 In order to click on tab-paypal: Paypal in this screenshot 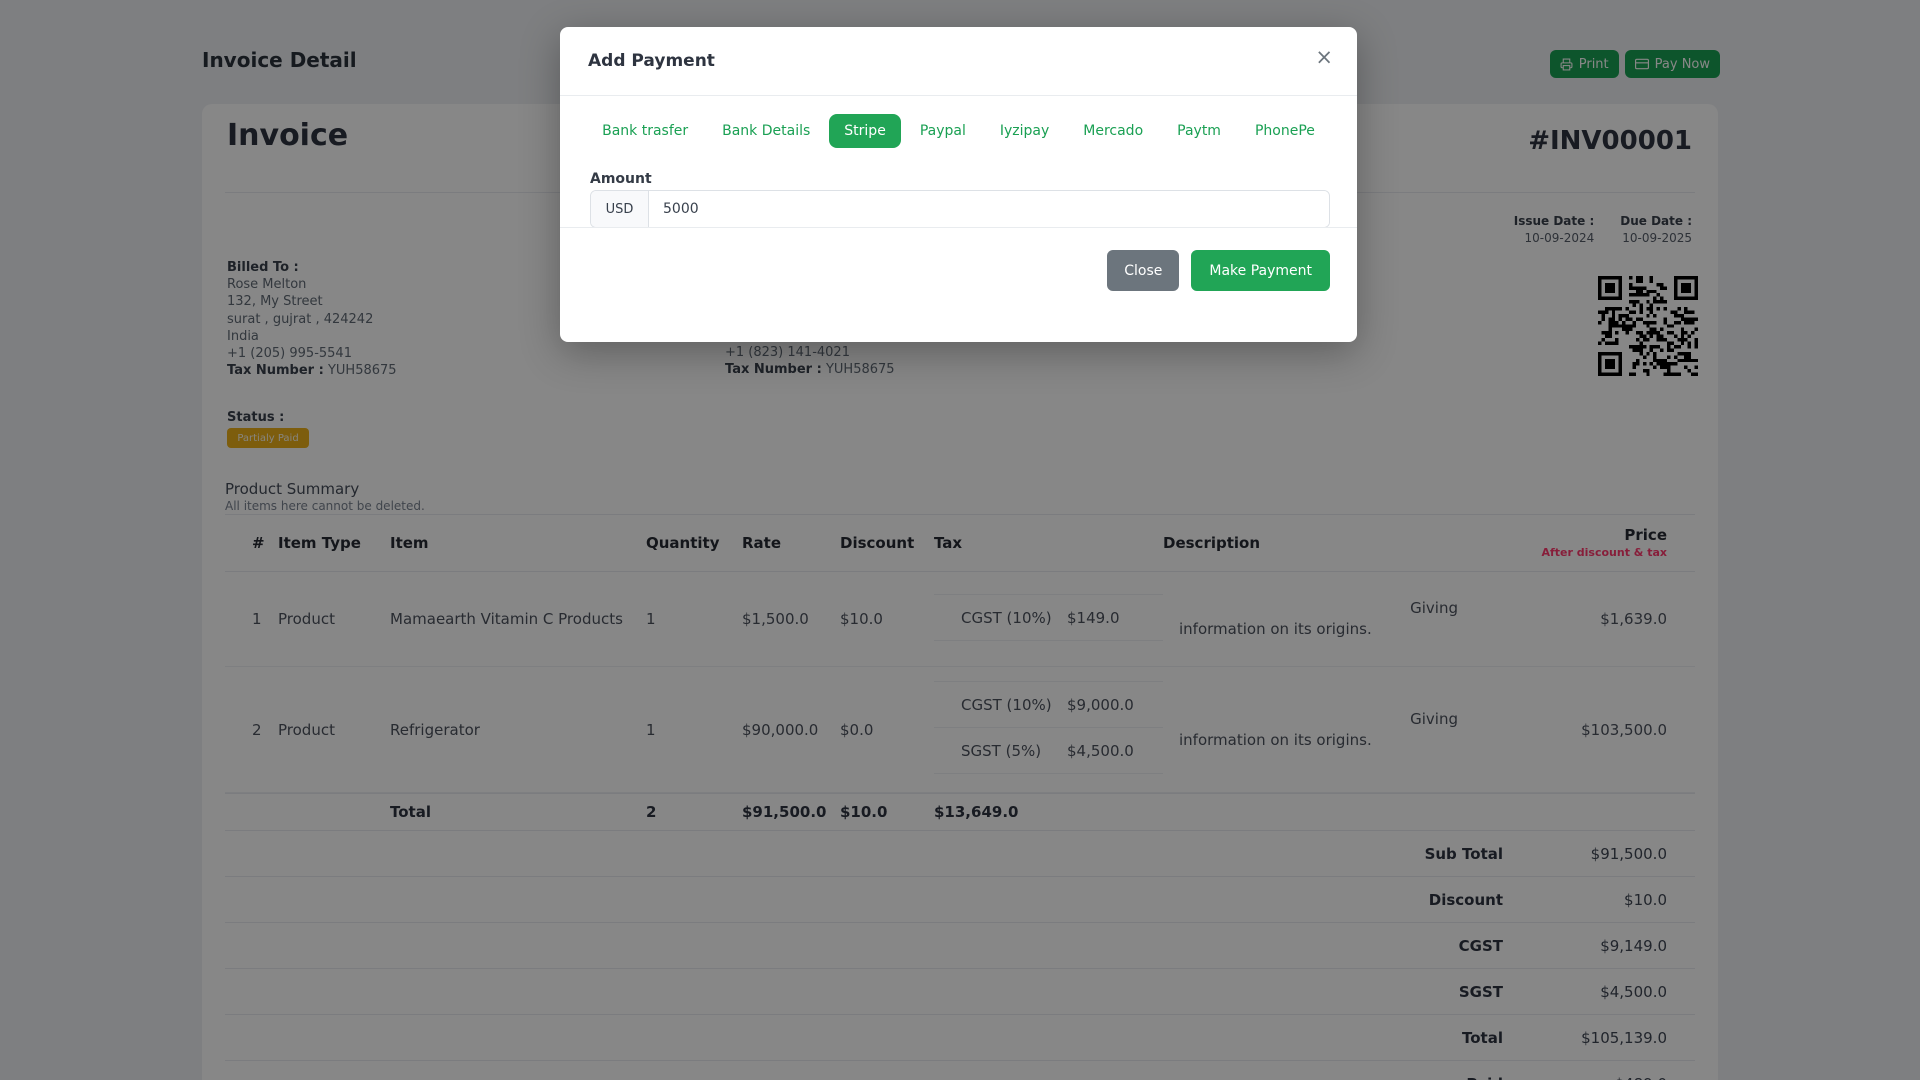, I will do `click(943, 131)`.